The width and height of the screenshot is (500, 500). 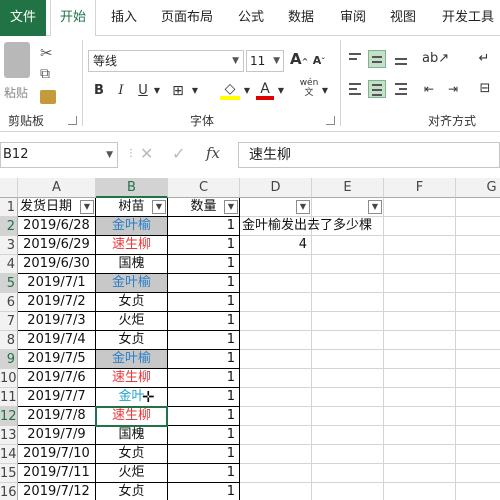 What do you see at coordinates (369, 155) in the screenshot?
I see `formula-input: 速生柳` at bounding box center [369, 155].